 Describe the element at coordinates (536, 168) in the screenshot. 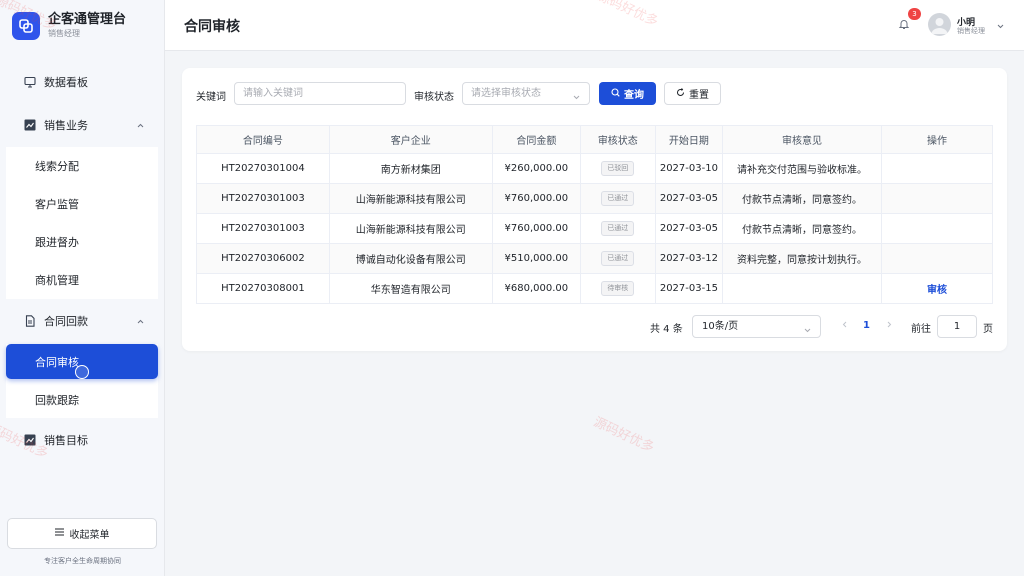

I see `amount-cell: ¥260,000.00` at that location.